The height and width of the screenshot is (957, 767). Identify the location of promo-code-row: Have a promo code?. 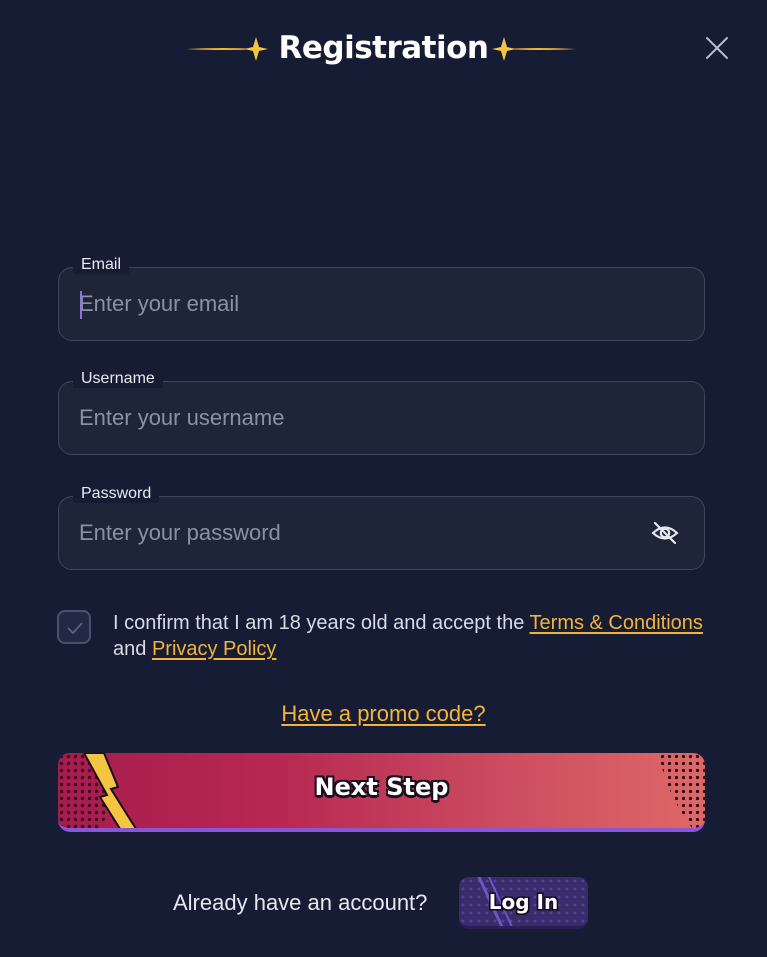
(383, 714).